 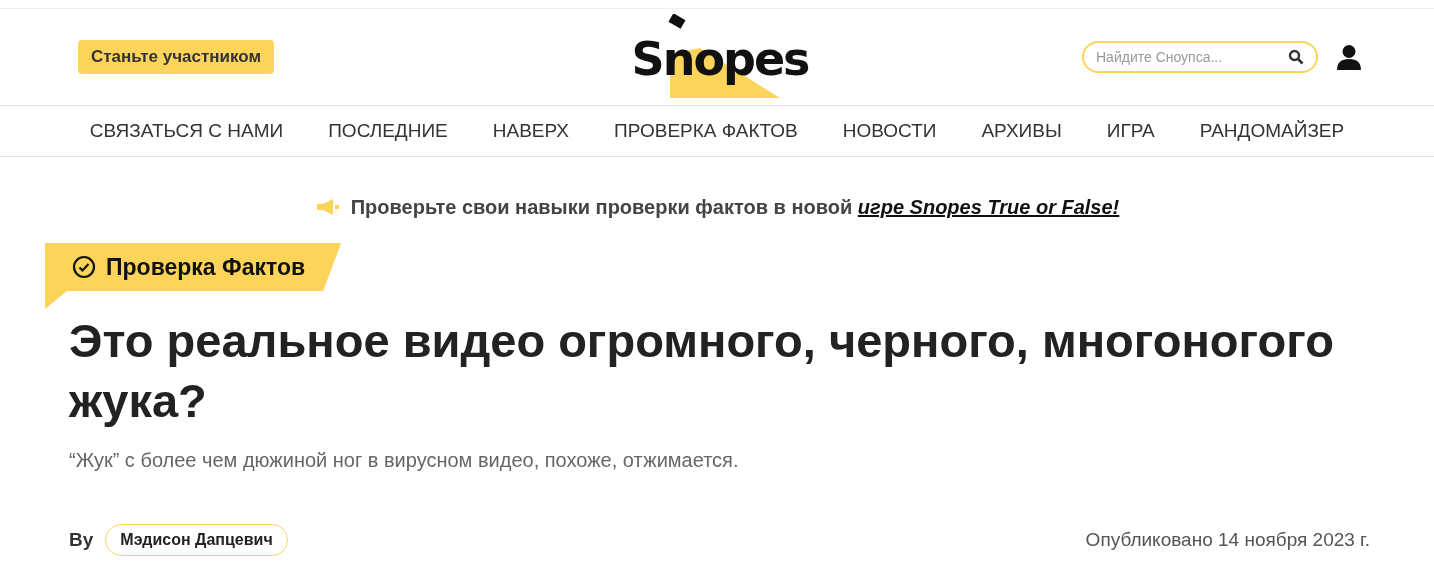 I want to click on join-button: Станьте участником, so click(x=176, y=57).